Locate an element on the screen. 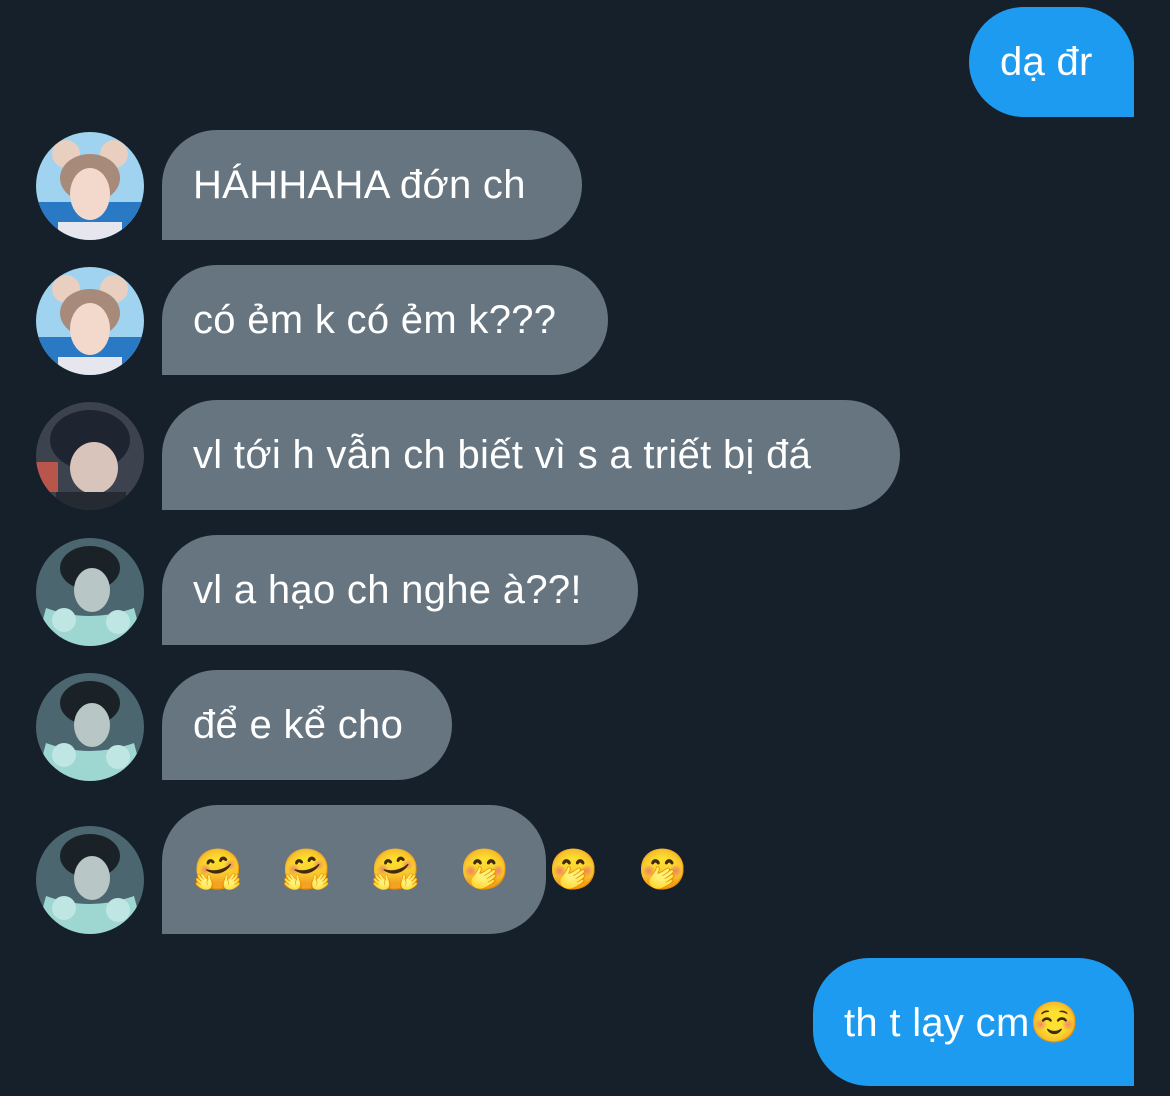  incoming-message-bubble: vl tới h vẫn ch biết vì s a triết bị đá is located at coordinates (531, 455).